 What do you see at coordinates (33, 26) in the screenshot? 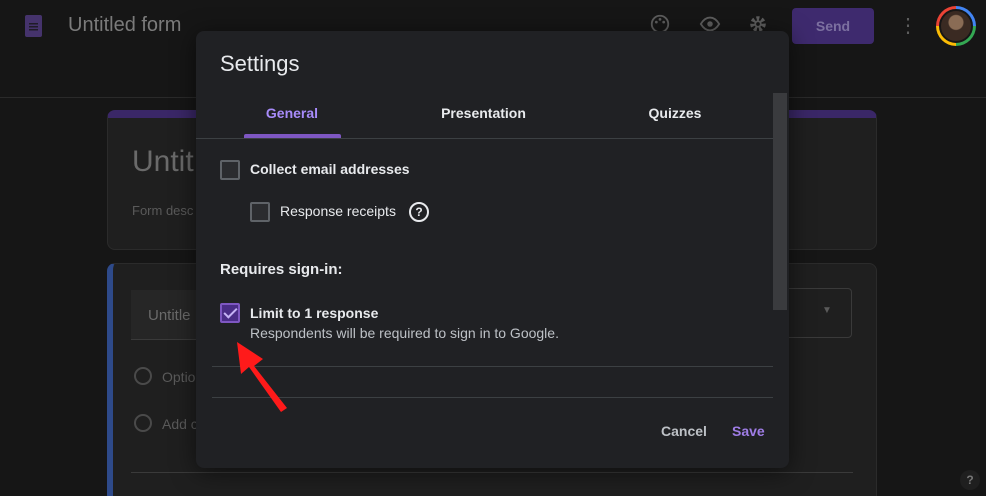
I see `form-icon` at bounding box center [33, 26].